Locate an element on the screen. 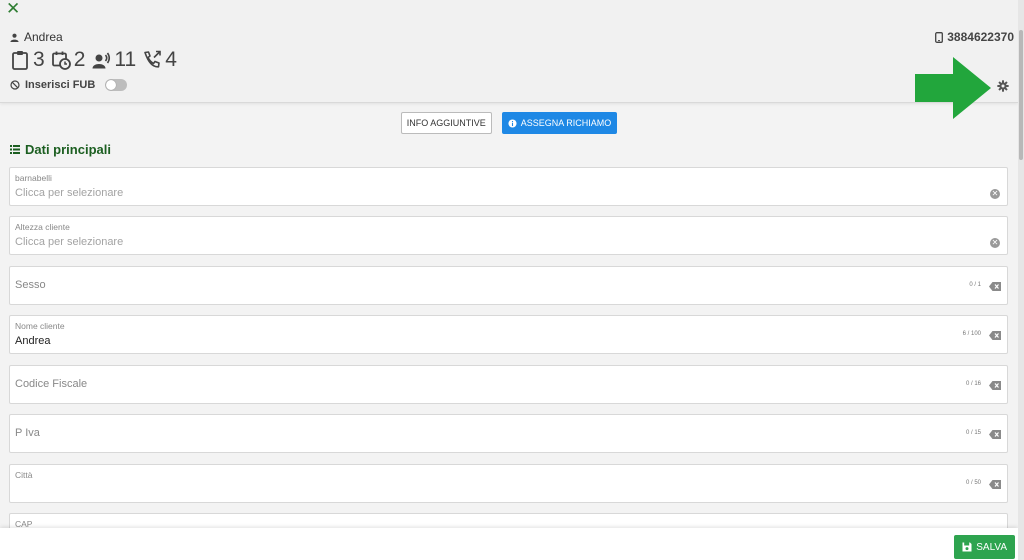 The height and width of the screenshot is (560, 1024). right-arrow-annotation-icon is located at coordinates (953, 88).